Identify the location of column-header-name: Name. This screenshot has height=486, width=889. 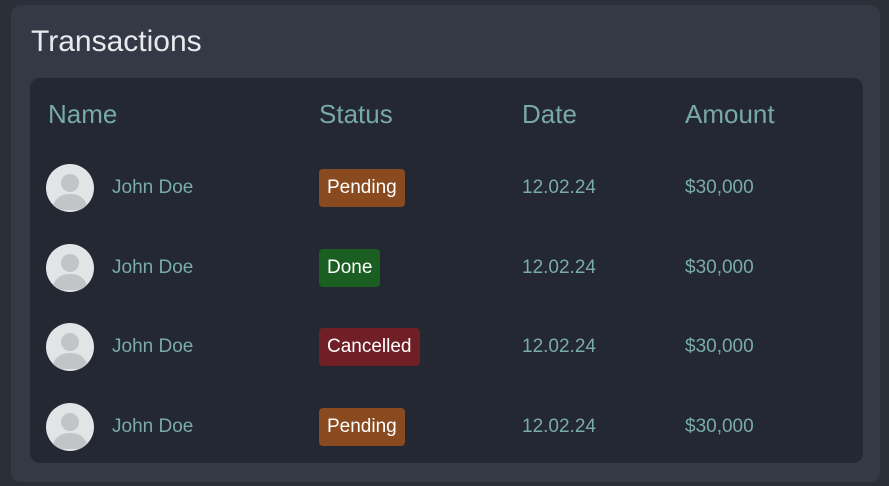
(83, 114).